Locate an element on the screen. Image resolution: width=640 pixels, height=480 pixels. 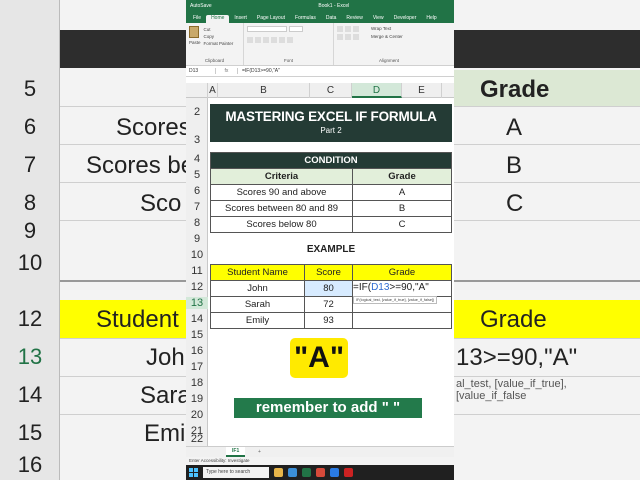
border-icon is located at coordinates (274, 40).